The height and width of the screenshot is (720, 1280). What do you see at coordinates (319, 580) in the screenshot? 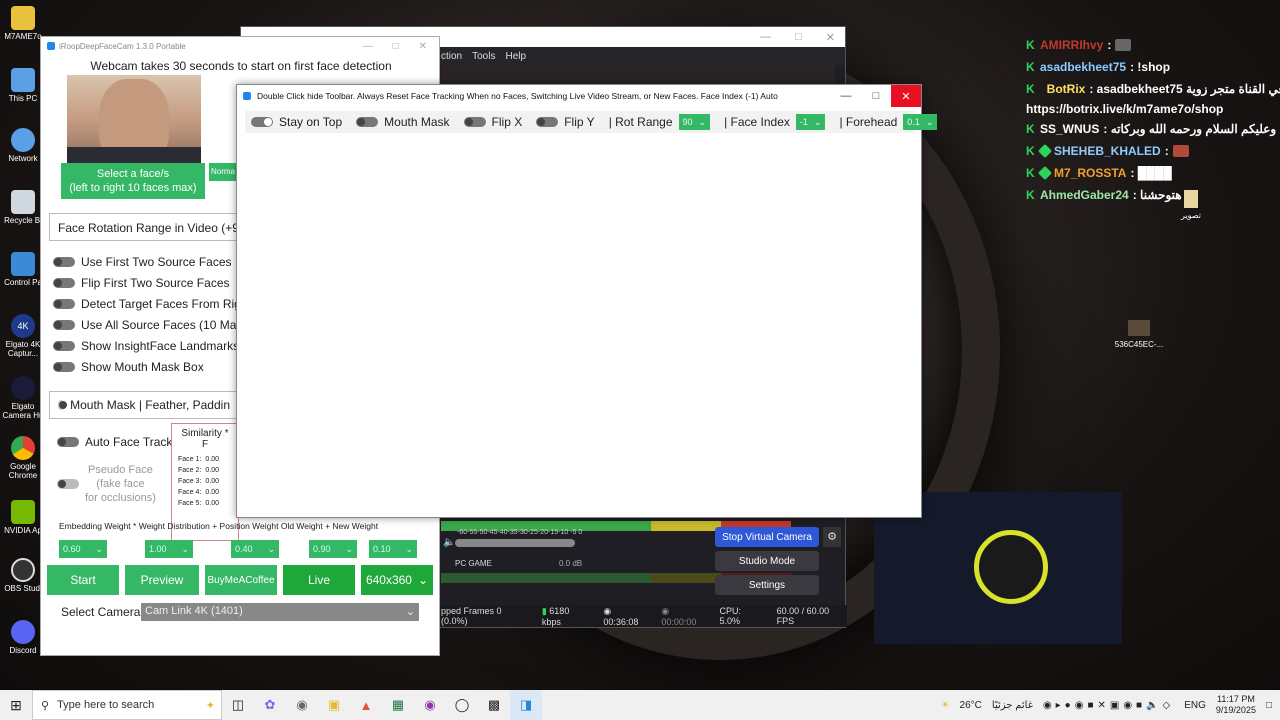
I see `live-button: Live` at bounding box center [319, 580].